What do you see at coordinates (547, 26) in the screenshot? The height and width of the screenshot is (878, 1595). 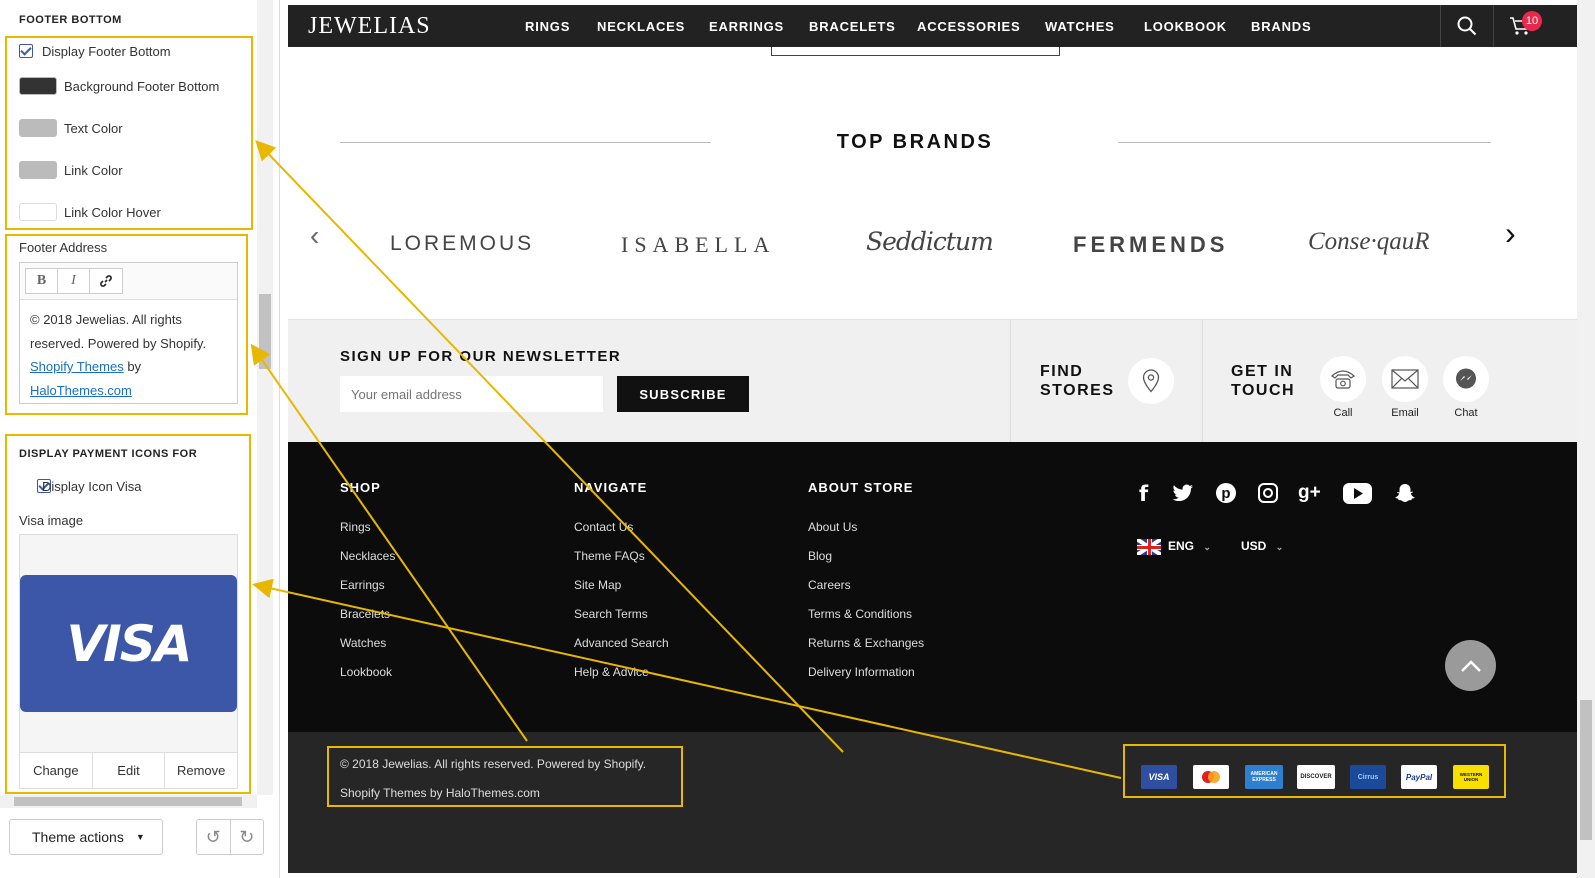 I see `nav-rings: RINGS` at bounding box center [547, 26].